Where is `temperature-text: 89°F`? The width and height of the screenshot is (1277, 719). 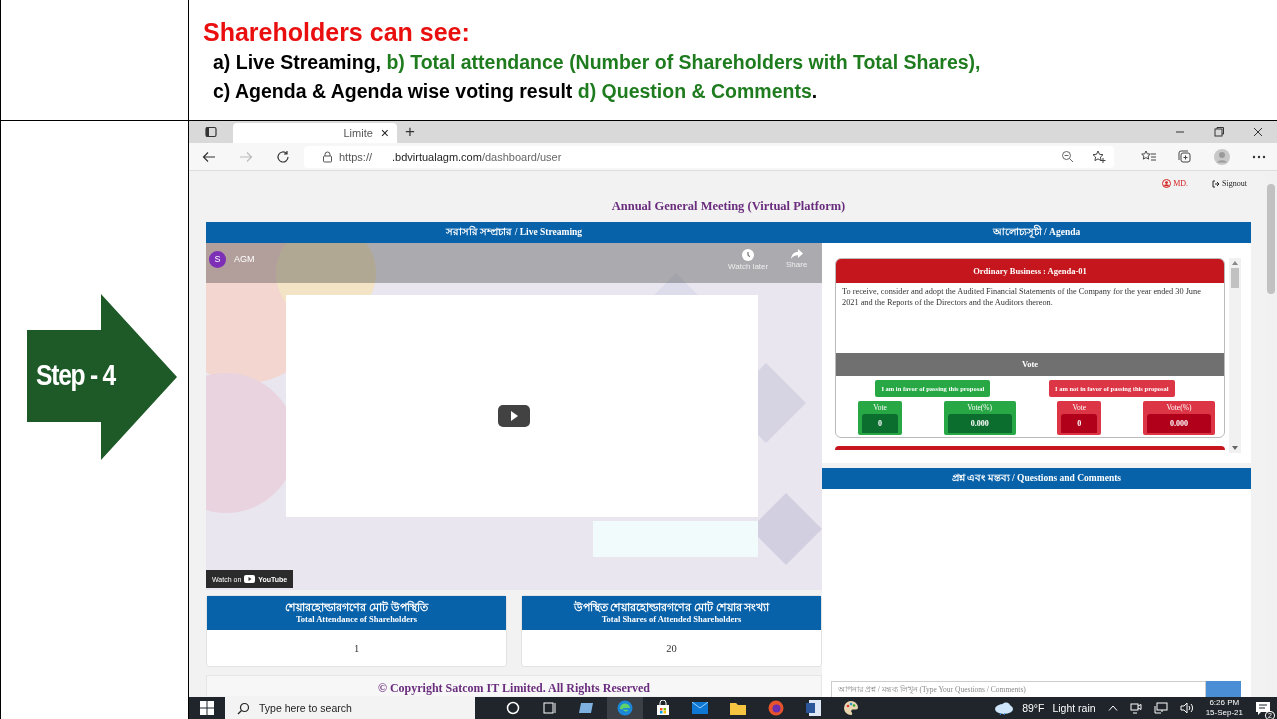
temperature-text: 89°F is located at coordinates (1033, 708).